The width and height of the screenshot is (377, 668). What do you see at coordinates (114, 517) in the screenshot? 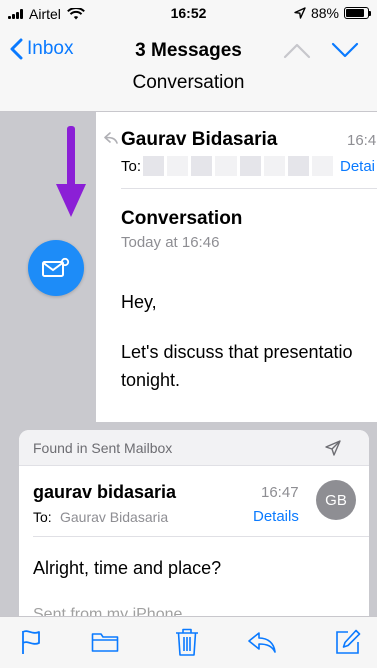
I see `recipient-name: Gaurav Bidasaria` at bounding box center [114, 517].